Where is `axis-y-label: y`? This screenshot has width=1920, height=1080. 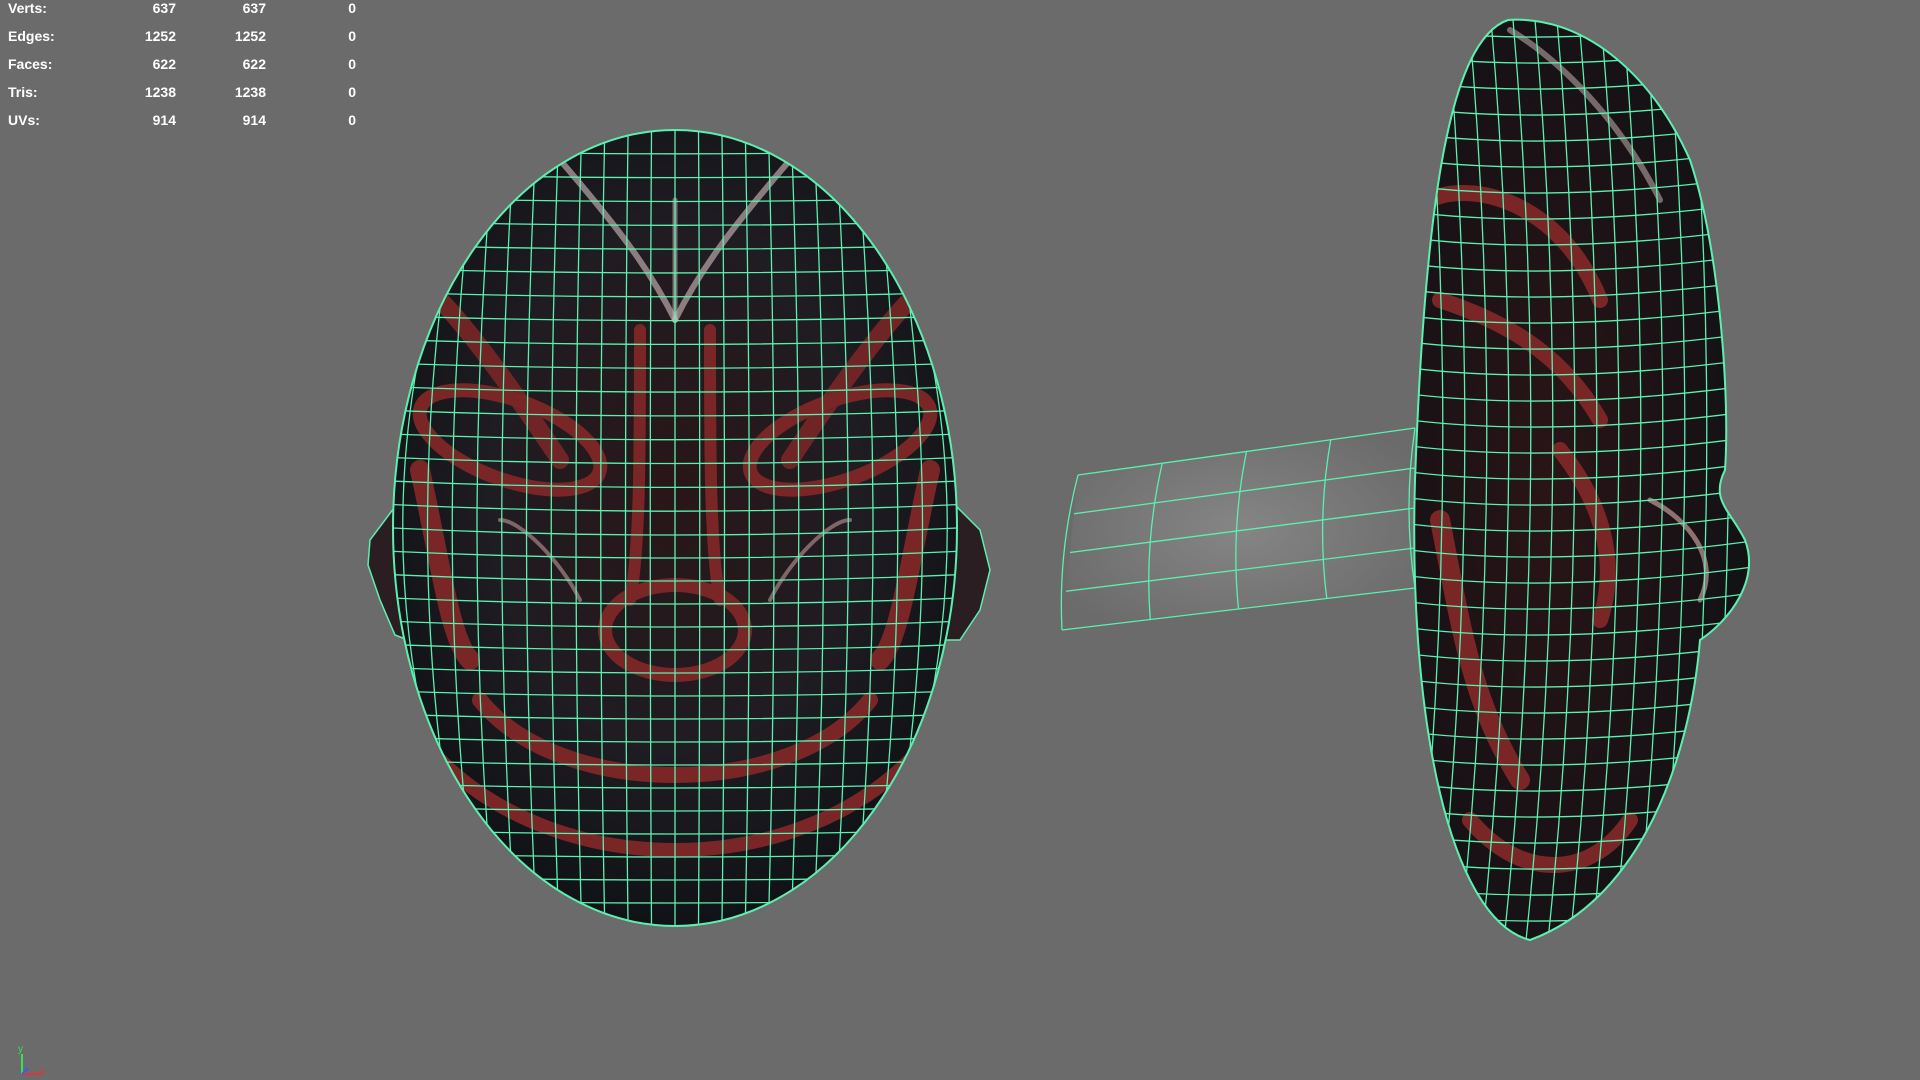 axis-y-label: y is located at coordinates (20, 1049).